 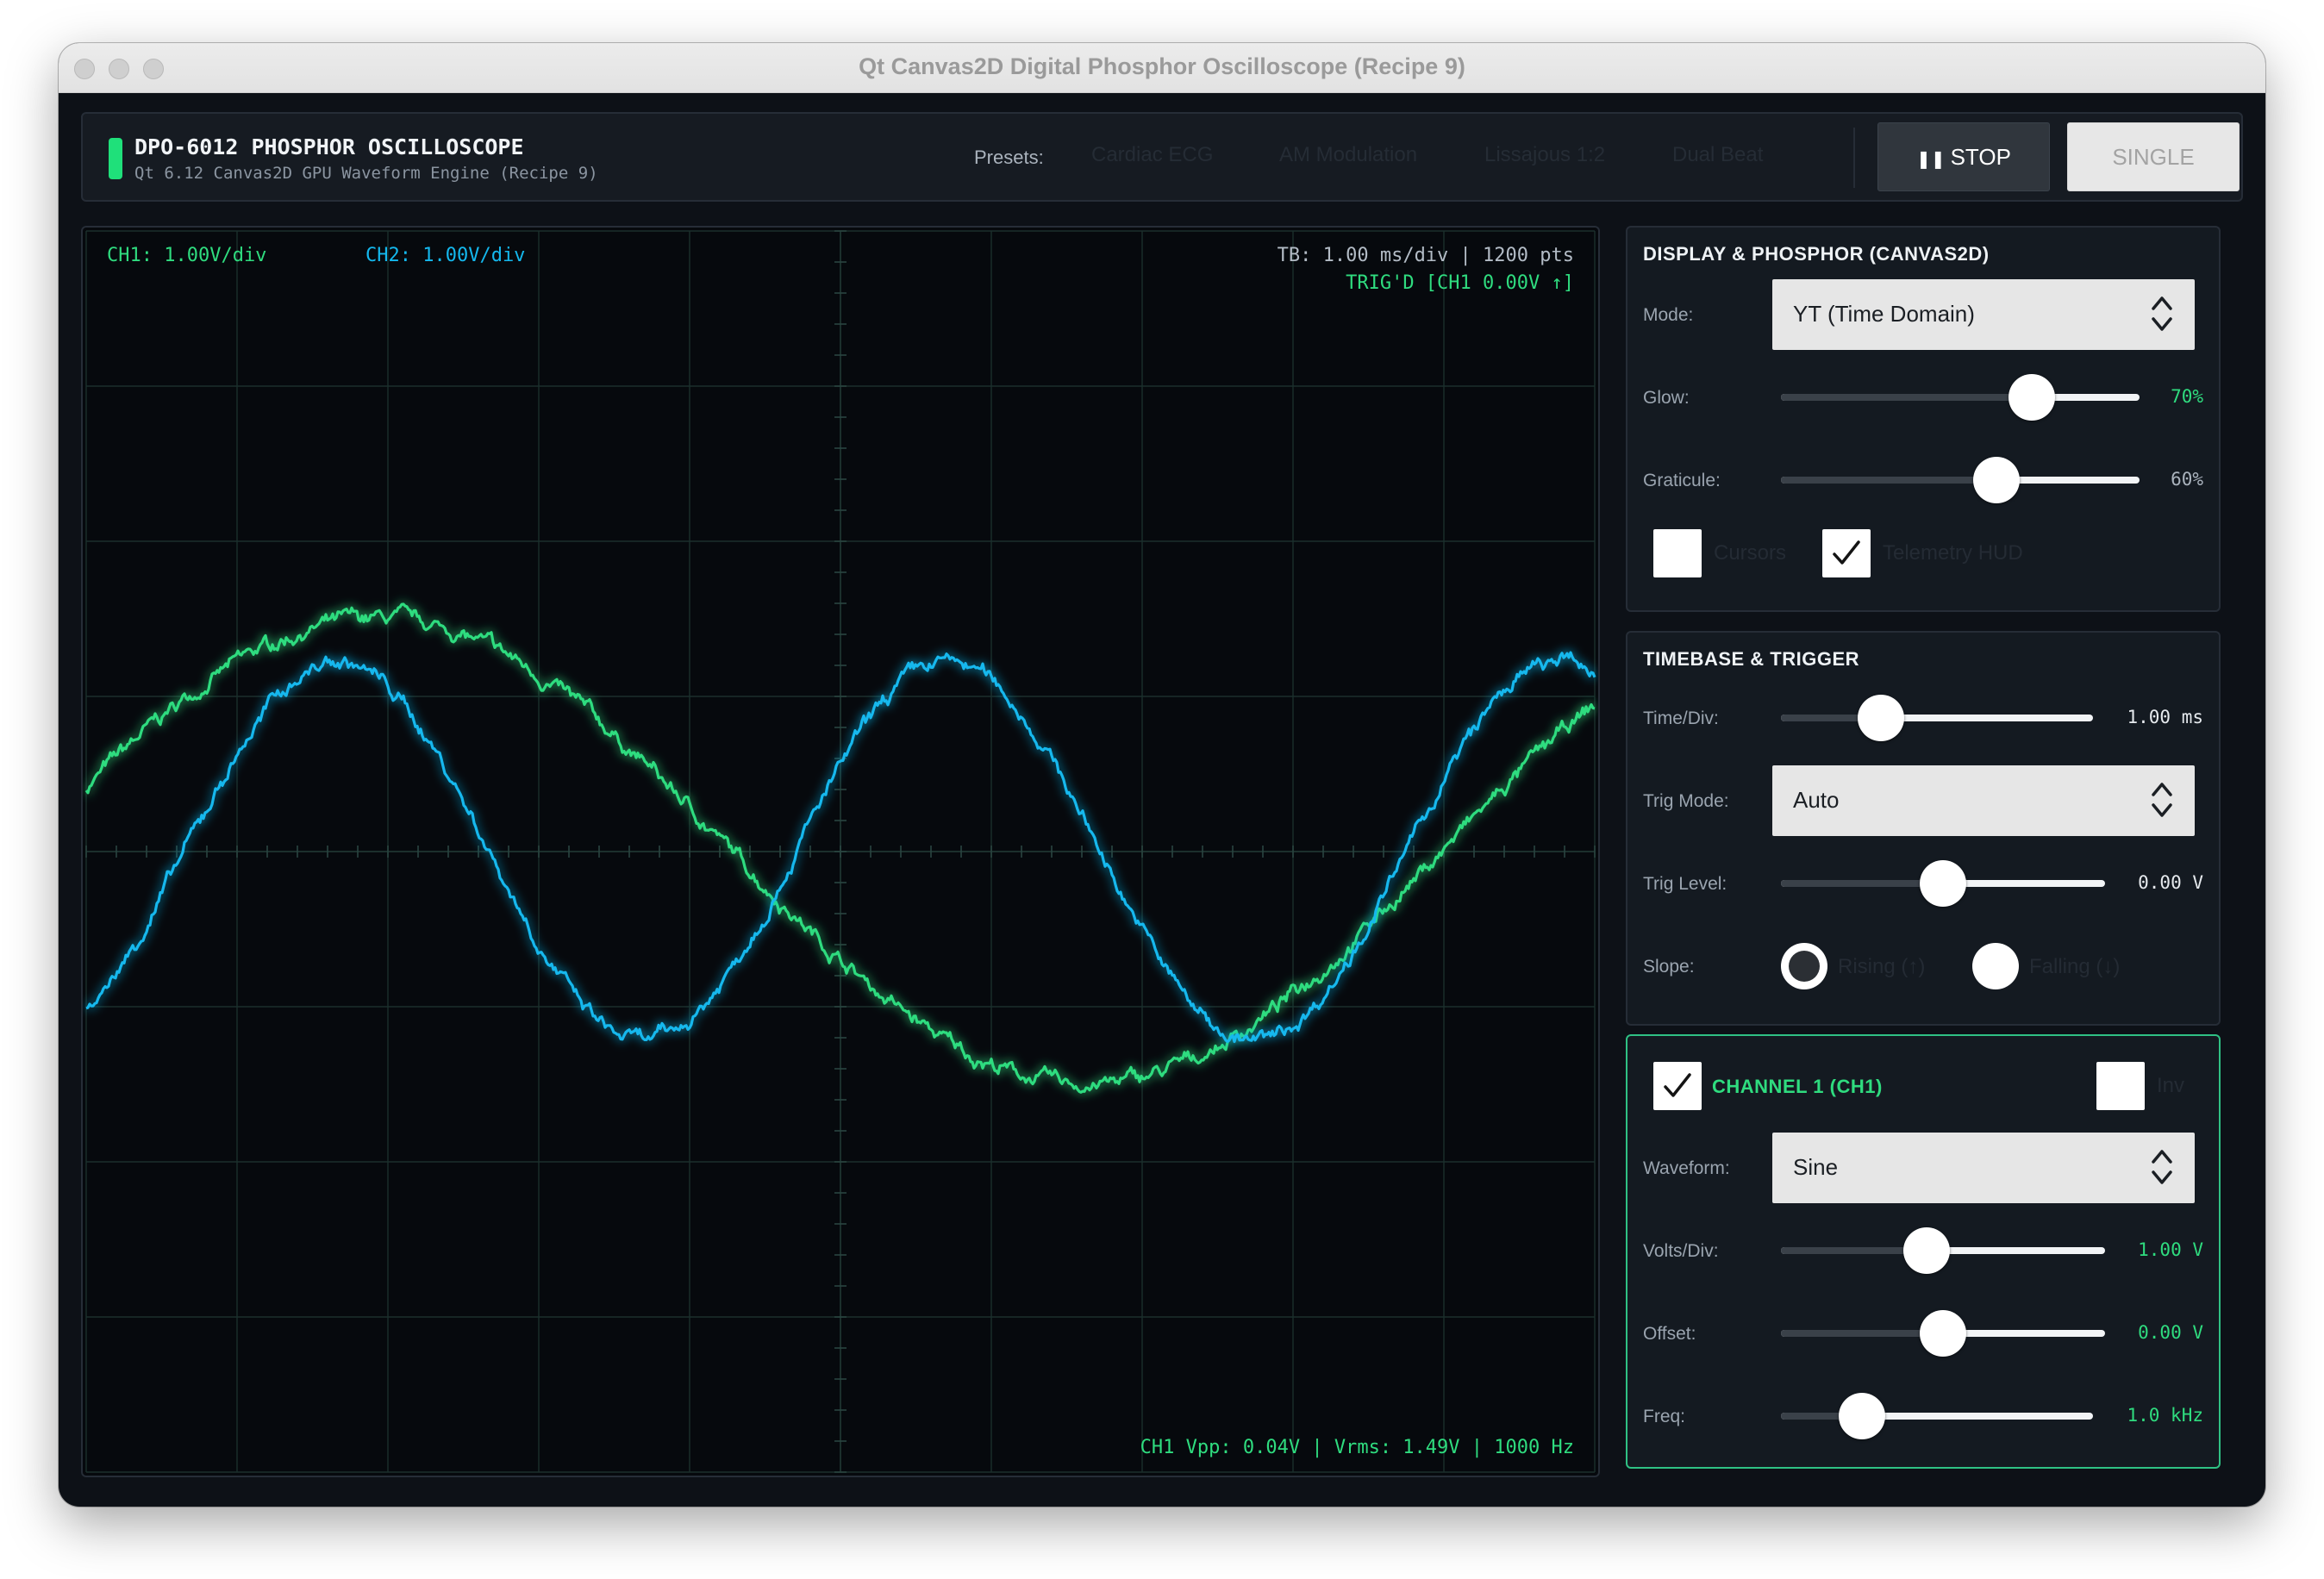 What do you see at coordinates (1816, 1167) in the screenshot?
I see `waveform-value: Sine` at bounding box center [1816, 1167].